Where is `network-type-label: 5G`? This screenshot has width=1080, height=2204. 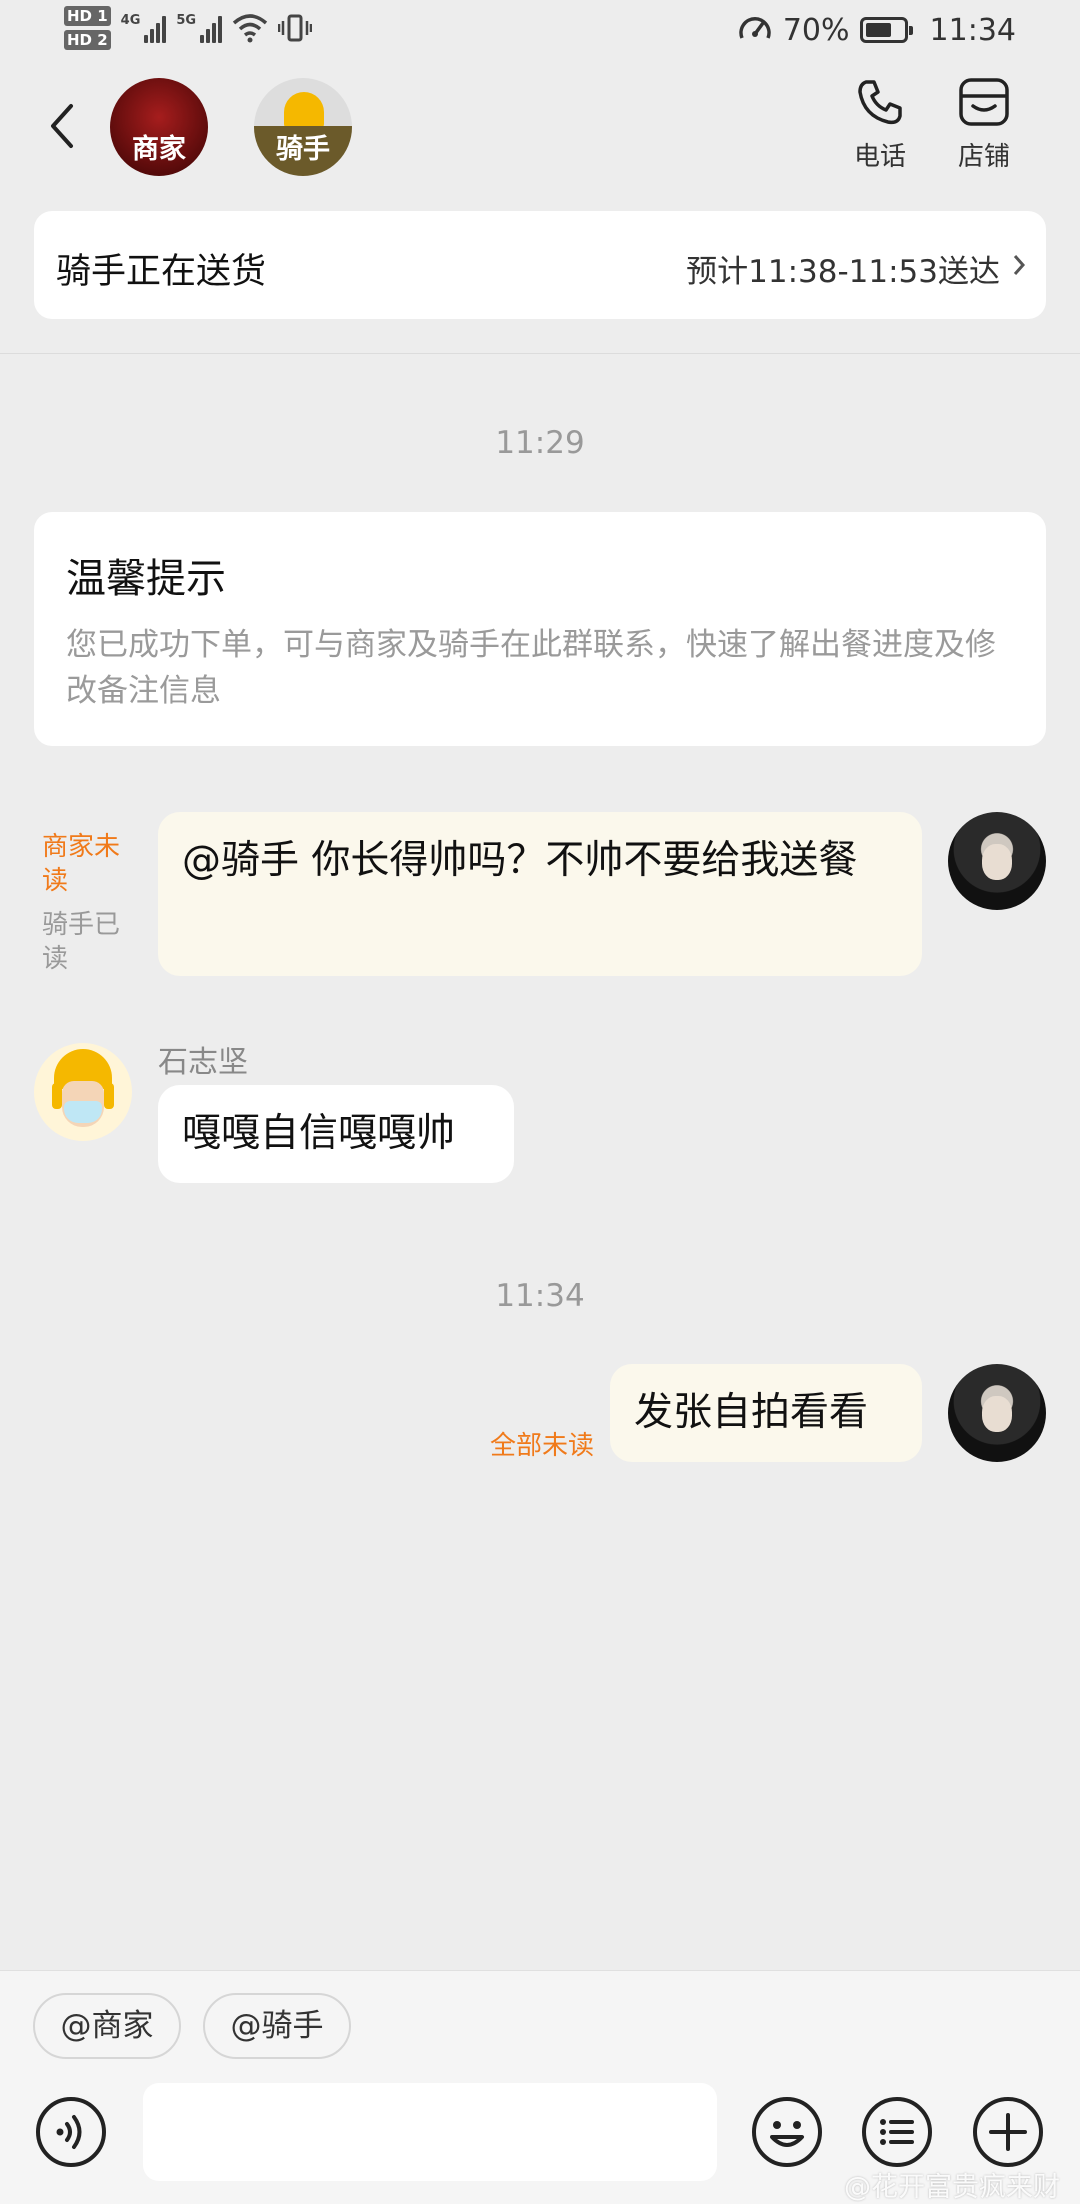 network-type-label: 5G is located at coordinates (186, 20).